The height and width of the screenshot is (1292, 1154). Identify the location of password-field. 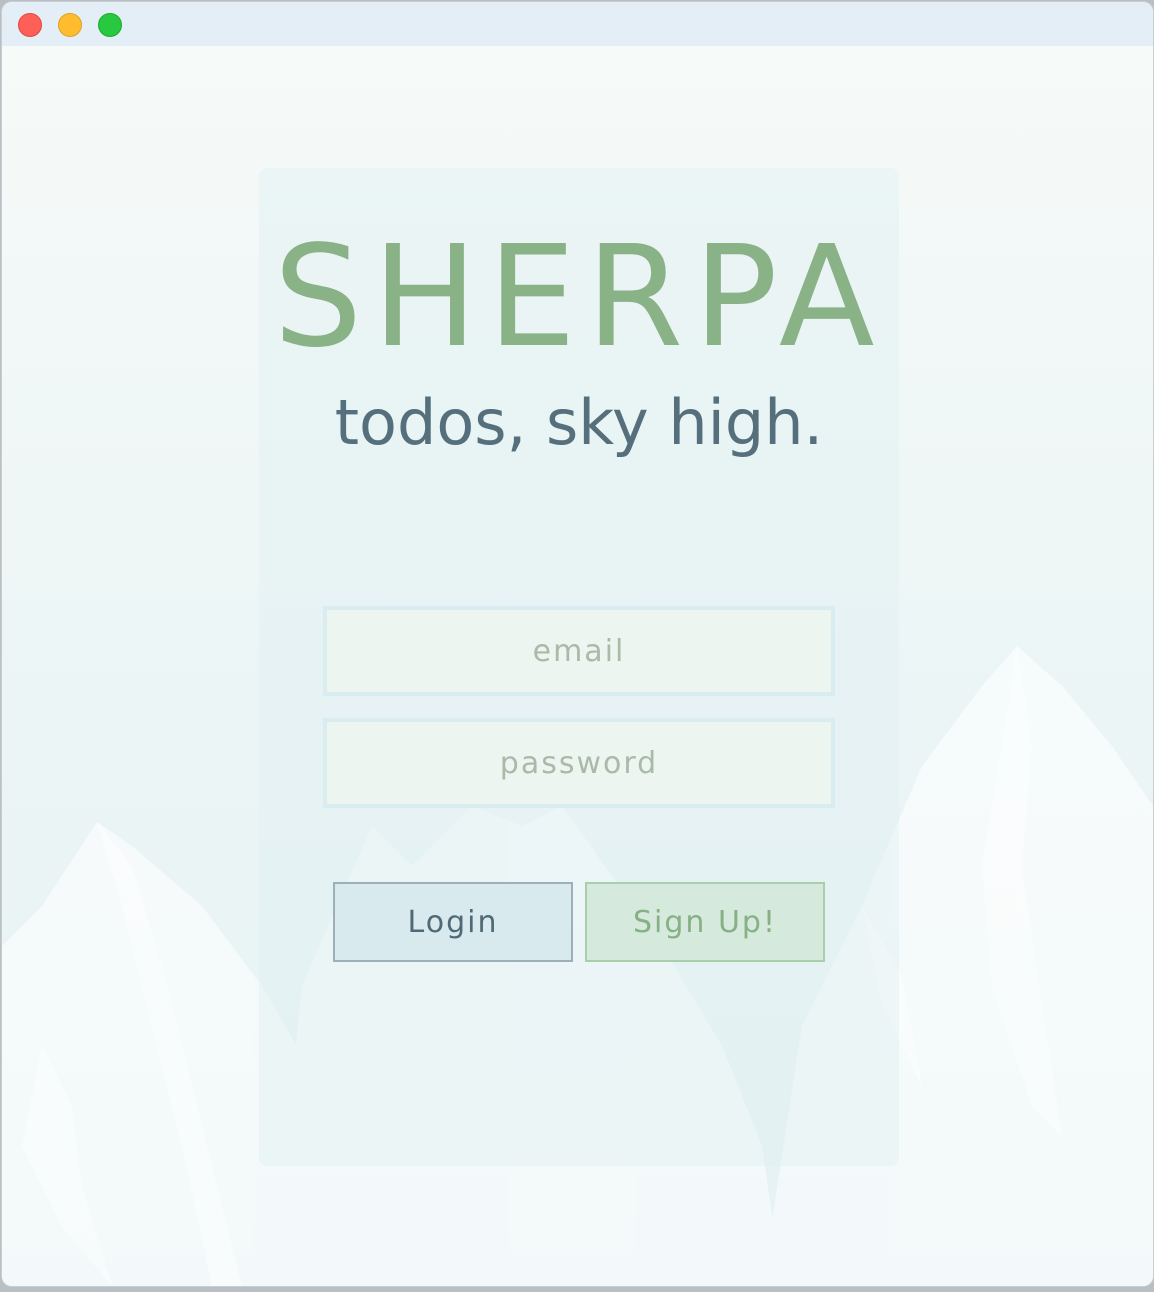
(579, 763).